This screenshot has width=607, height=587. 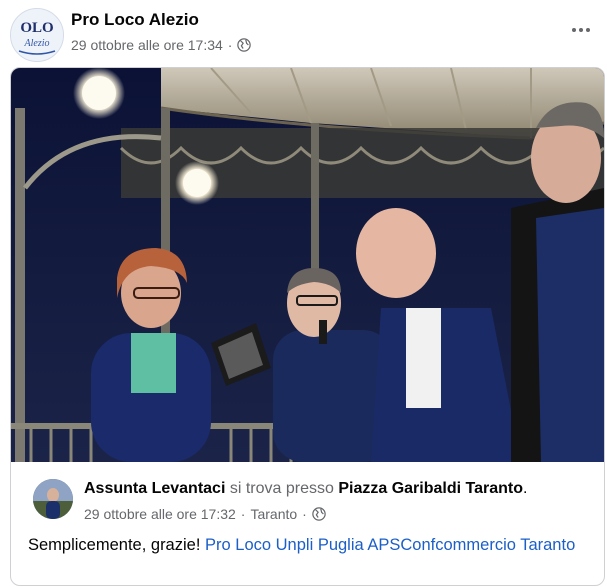 What do you see at coordinates (302, 545) in the screenshot?
I see `tag-pro-loco-unpli-puglia: Pro Loco Unpli Puglia APS` at bounding box center [302, 545].